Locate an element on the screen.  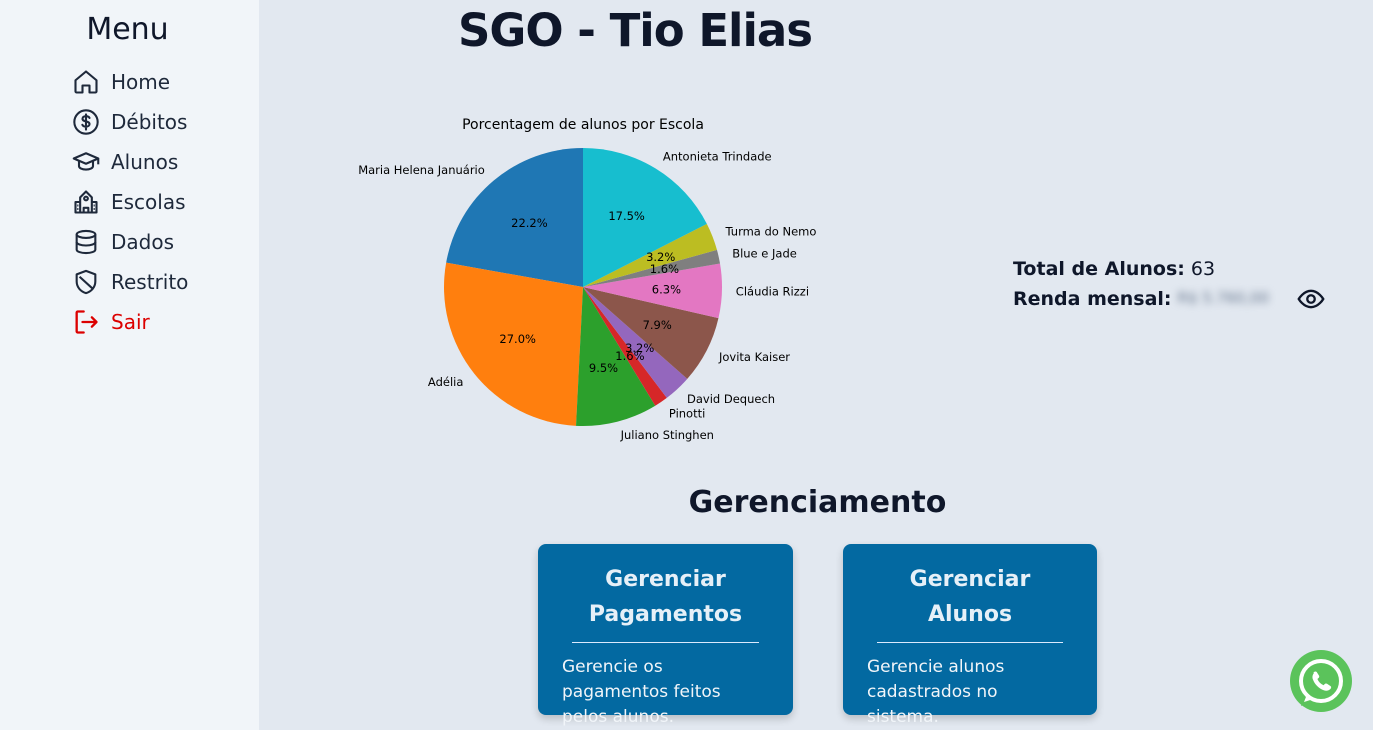
school-icon is located at coordinates (86, 202).